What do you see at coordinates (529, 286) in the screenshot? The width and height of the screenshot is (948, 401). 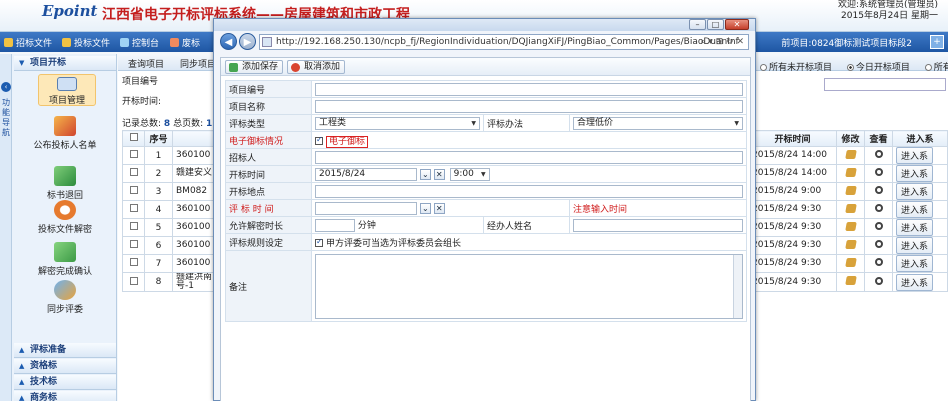 I see `remark-textarea` at bounding box center [529, 286].